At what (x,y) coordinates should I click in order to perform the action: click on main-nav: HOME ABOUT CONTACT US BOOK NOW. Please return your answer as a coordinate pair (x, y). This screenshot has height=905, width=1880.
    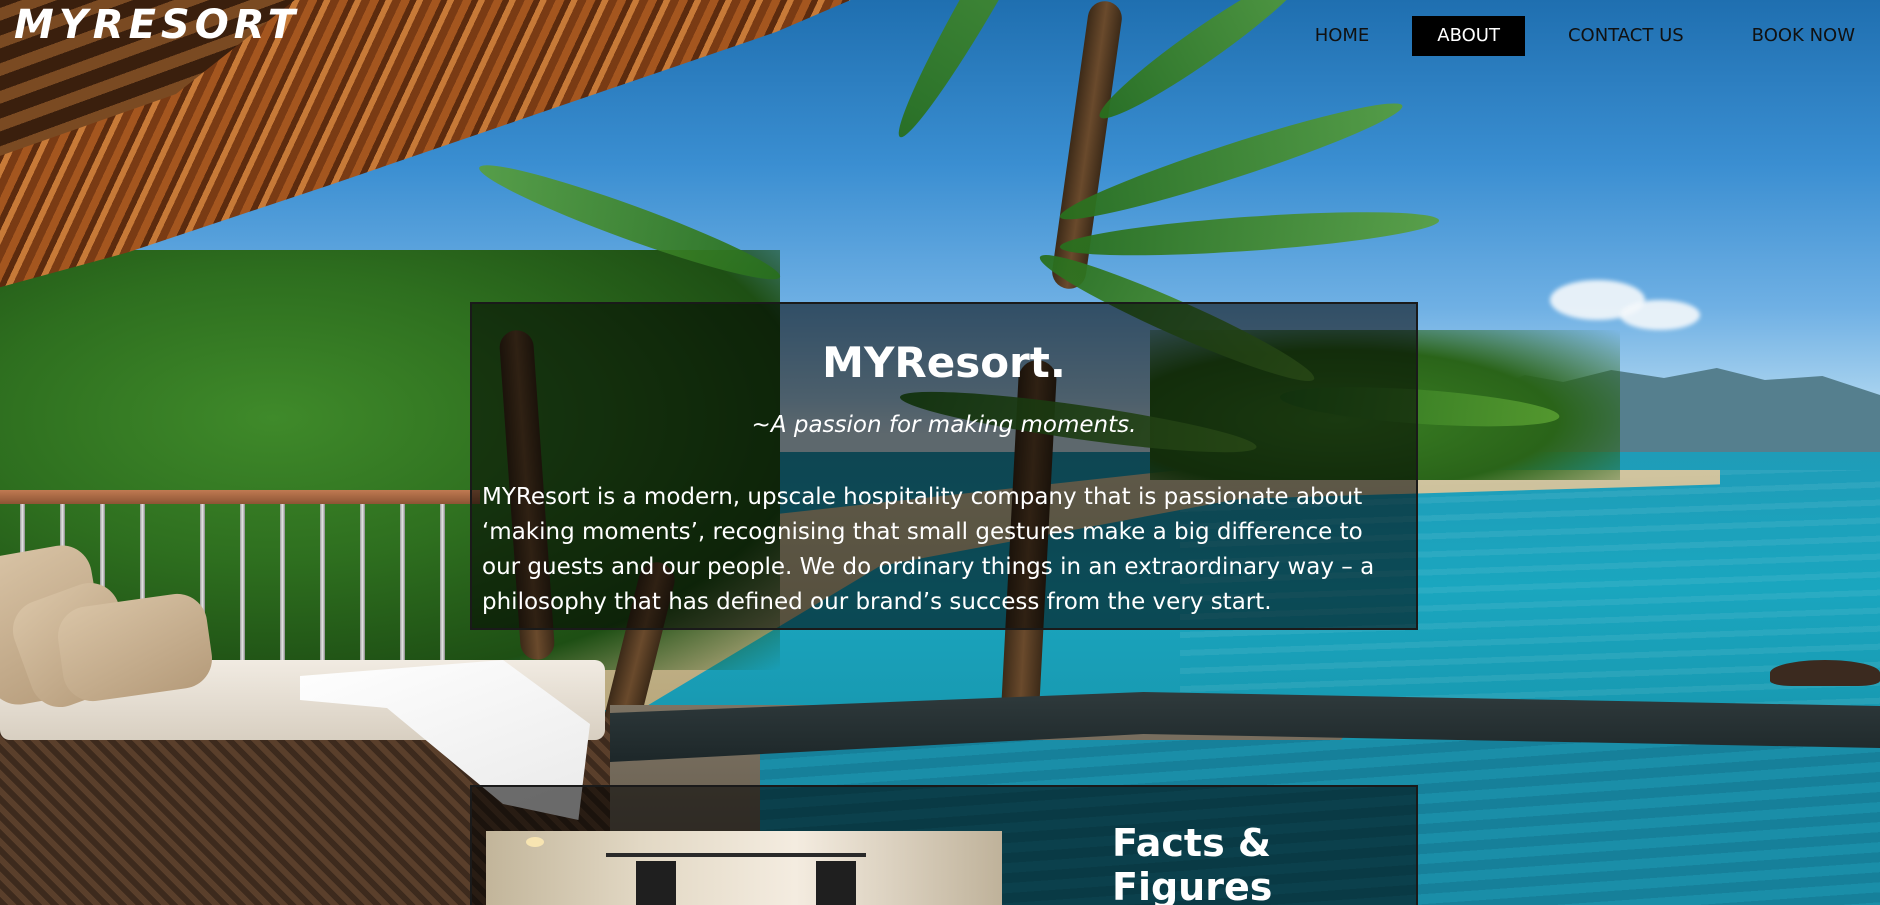
    Looking at the image, I should click on (1576, 36).